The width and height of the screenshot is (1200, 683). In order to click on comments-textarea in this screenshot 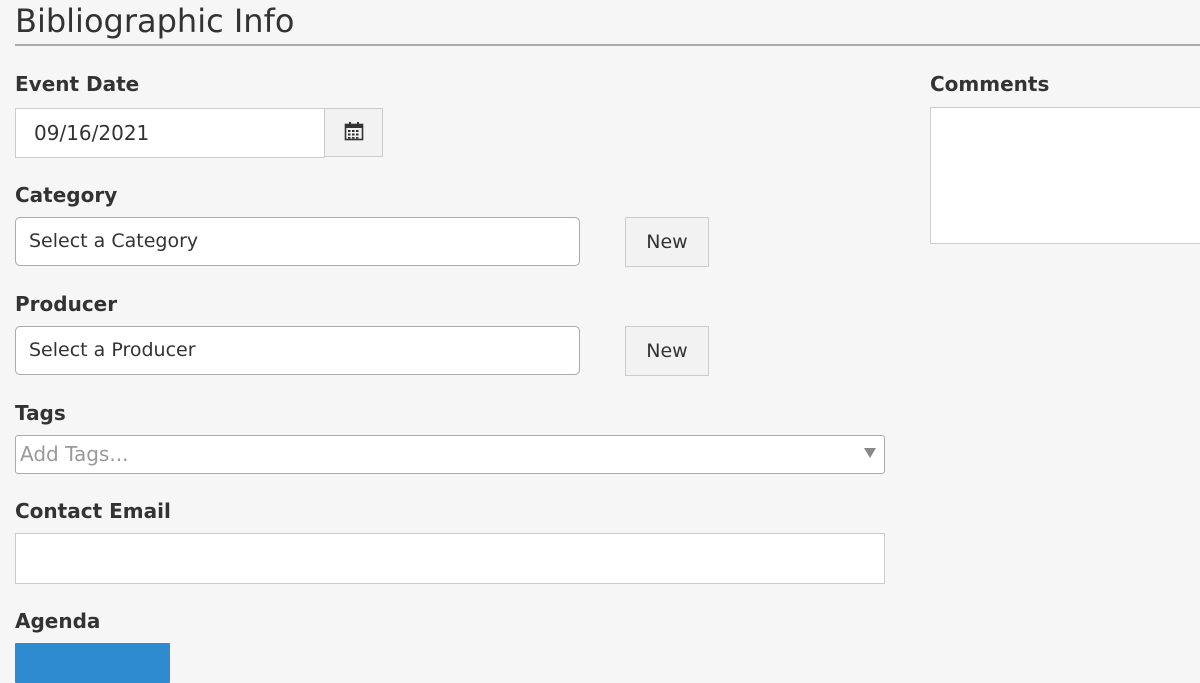, I will do `click(1065, 175)`.